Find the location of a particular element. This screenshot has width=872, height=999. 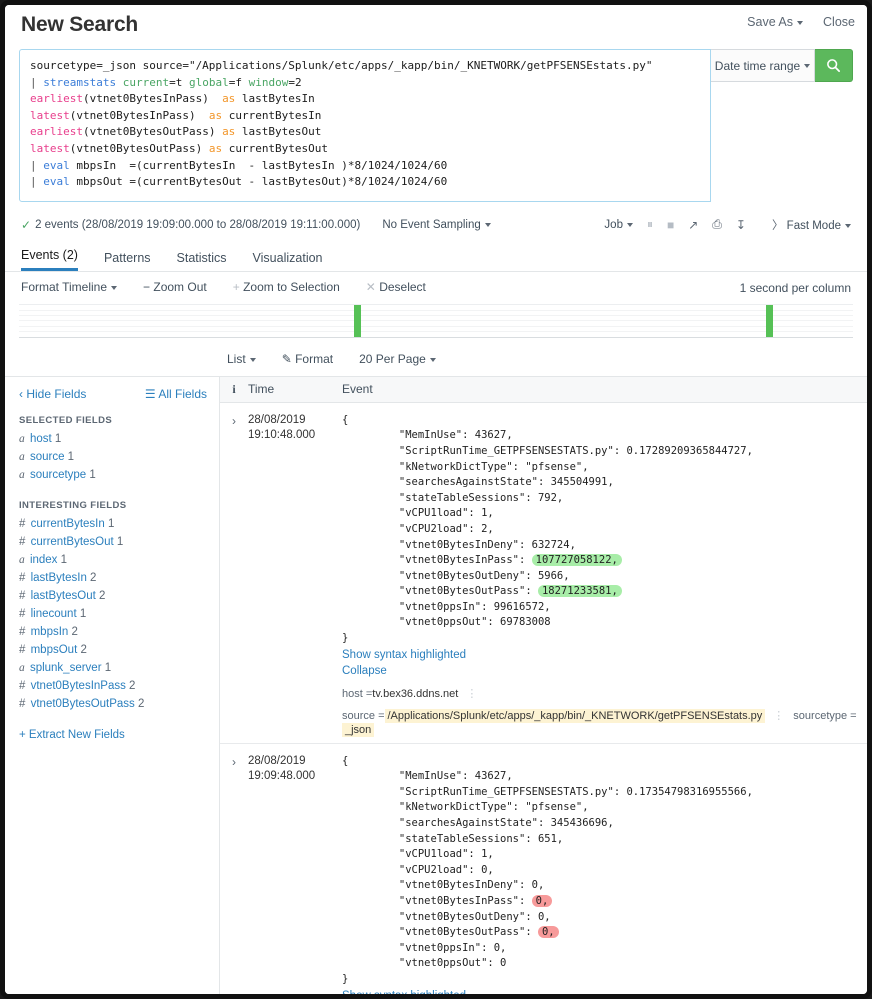

field-item-lastBytesOut: # lastBytesOut 2 is located at coordinates (113, 596).